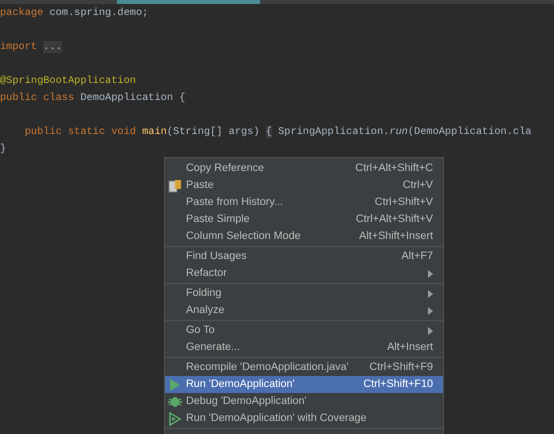  Describe the element at coordinates (304, 347) in the screenshot. I see `menu-item: Generate... Alt+Insert` at that location.